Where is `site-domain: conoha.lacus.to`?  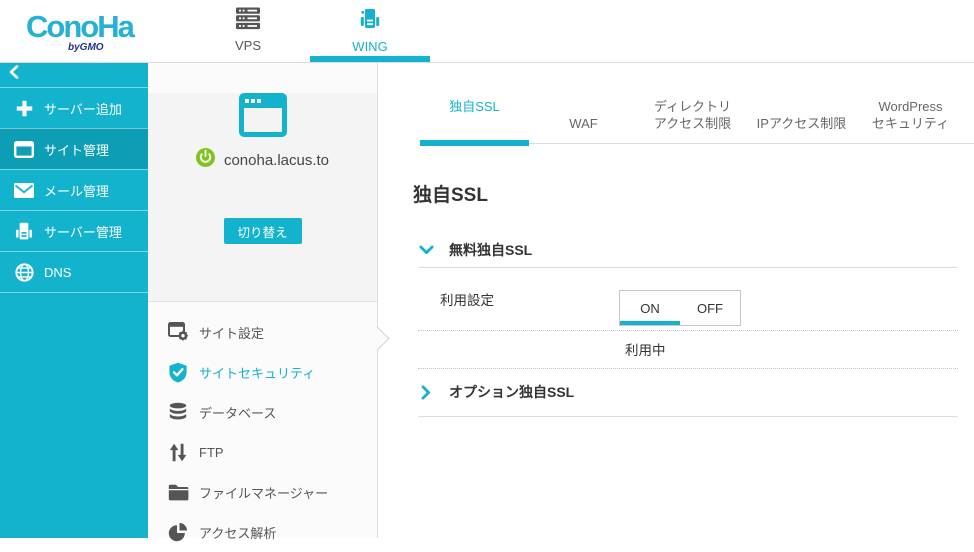 site-domain: conoha.lacus.to is located at coordinates (276, 160).